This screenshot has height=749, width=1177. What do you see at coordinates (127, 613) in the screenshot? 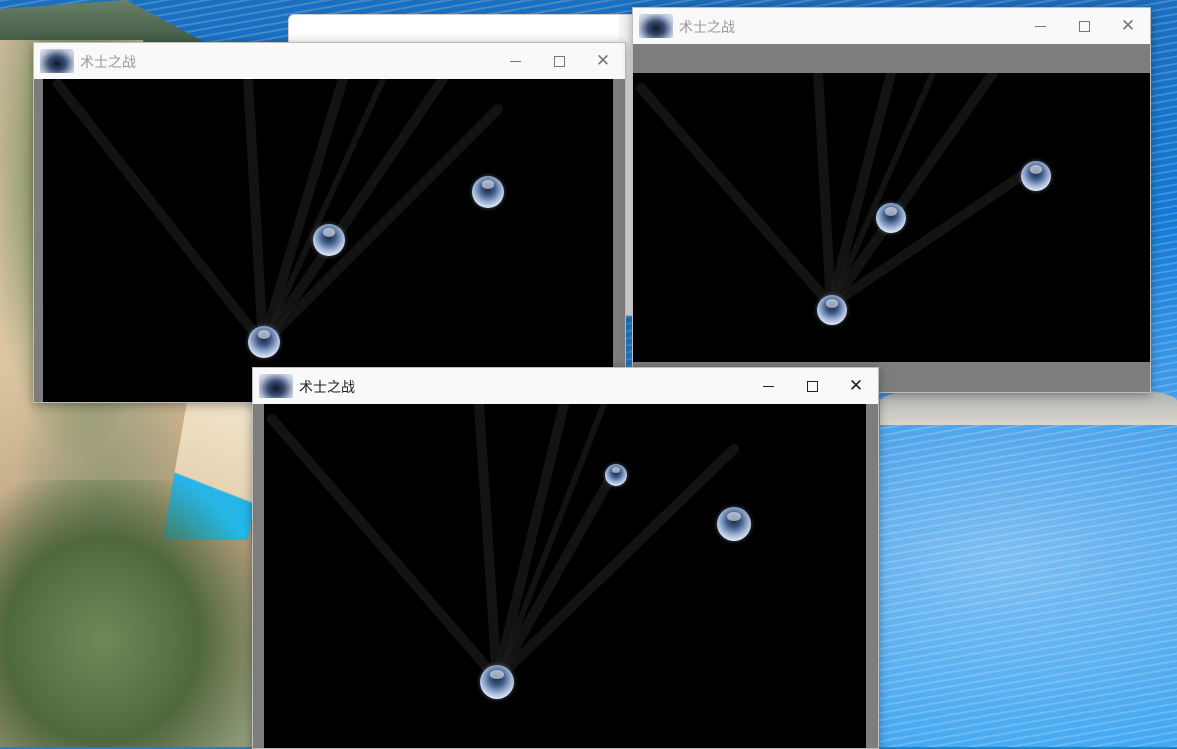
I see `vegetation` at bounding box center [127, 613].